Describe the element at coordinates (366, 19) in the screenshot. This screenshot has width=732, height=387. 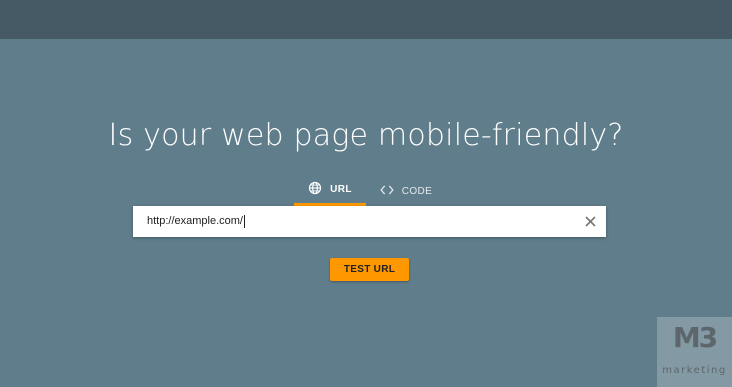
I see `top-app-bar` at that location.